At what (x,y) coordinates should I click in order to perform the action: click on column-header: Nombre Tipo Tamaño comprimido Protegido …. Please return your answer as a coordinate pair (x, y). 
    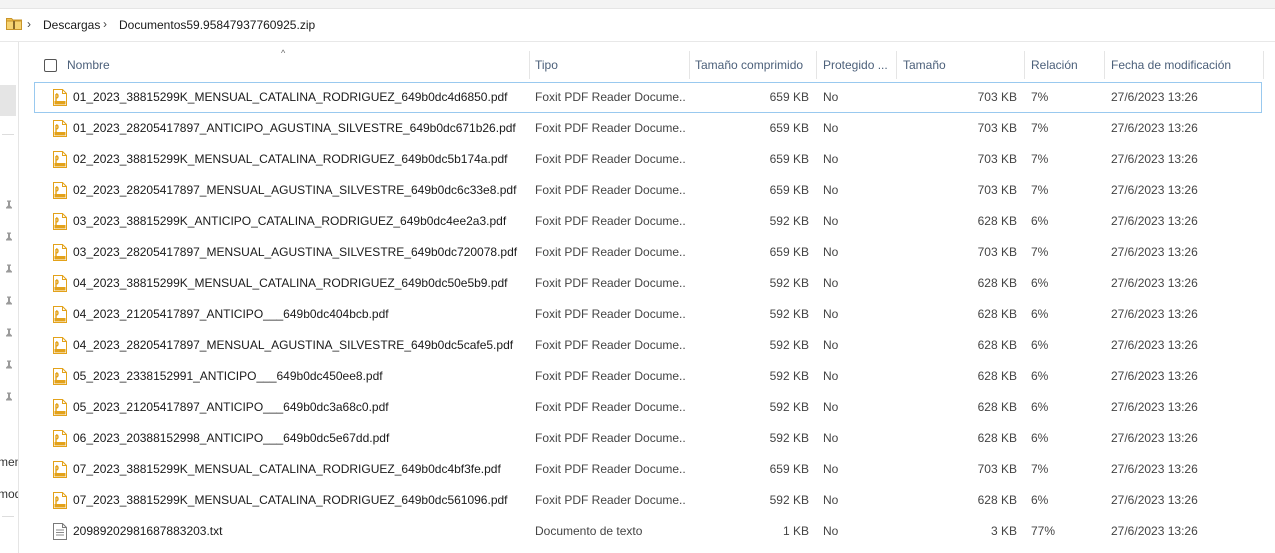
    Looking at the image, I should click on (649, 65).